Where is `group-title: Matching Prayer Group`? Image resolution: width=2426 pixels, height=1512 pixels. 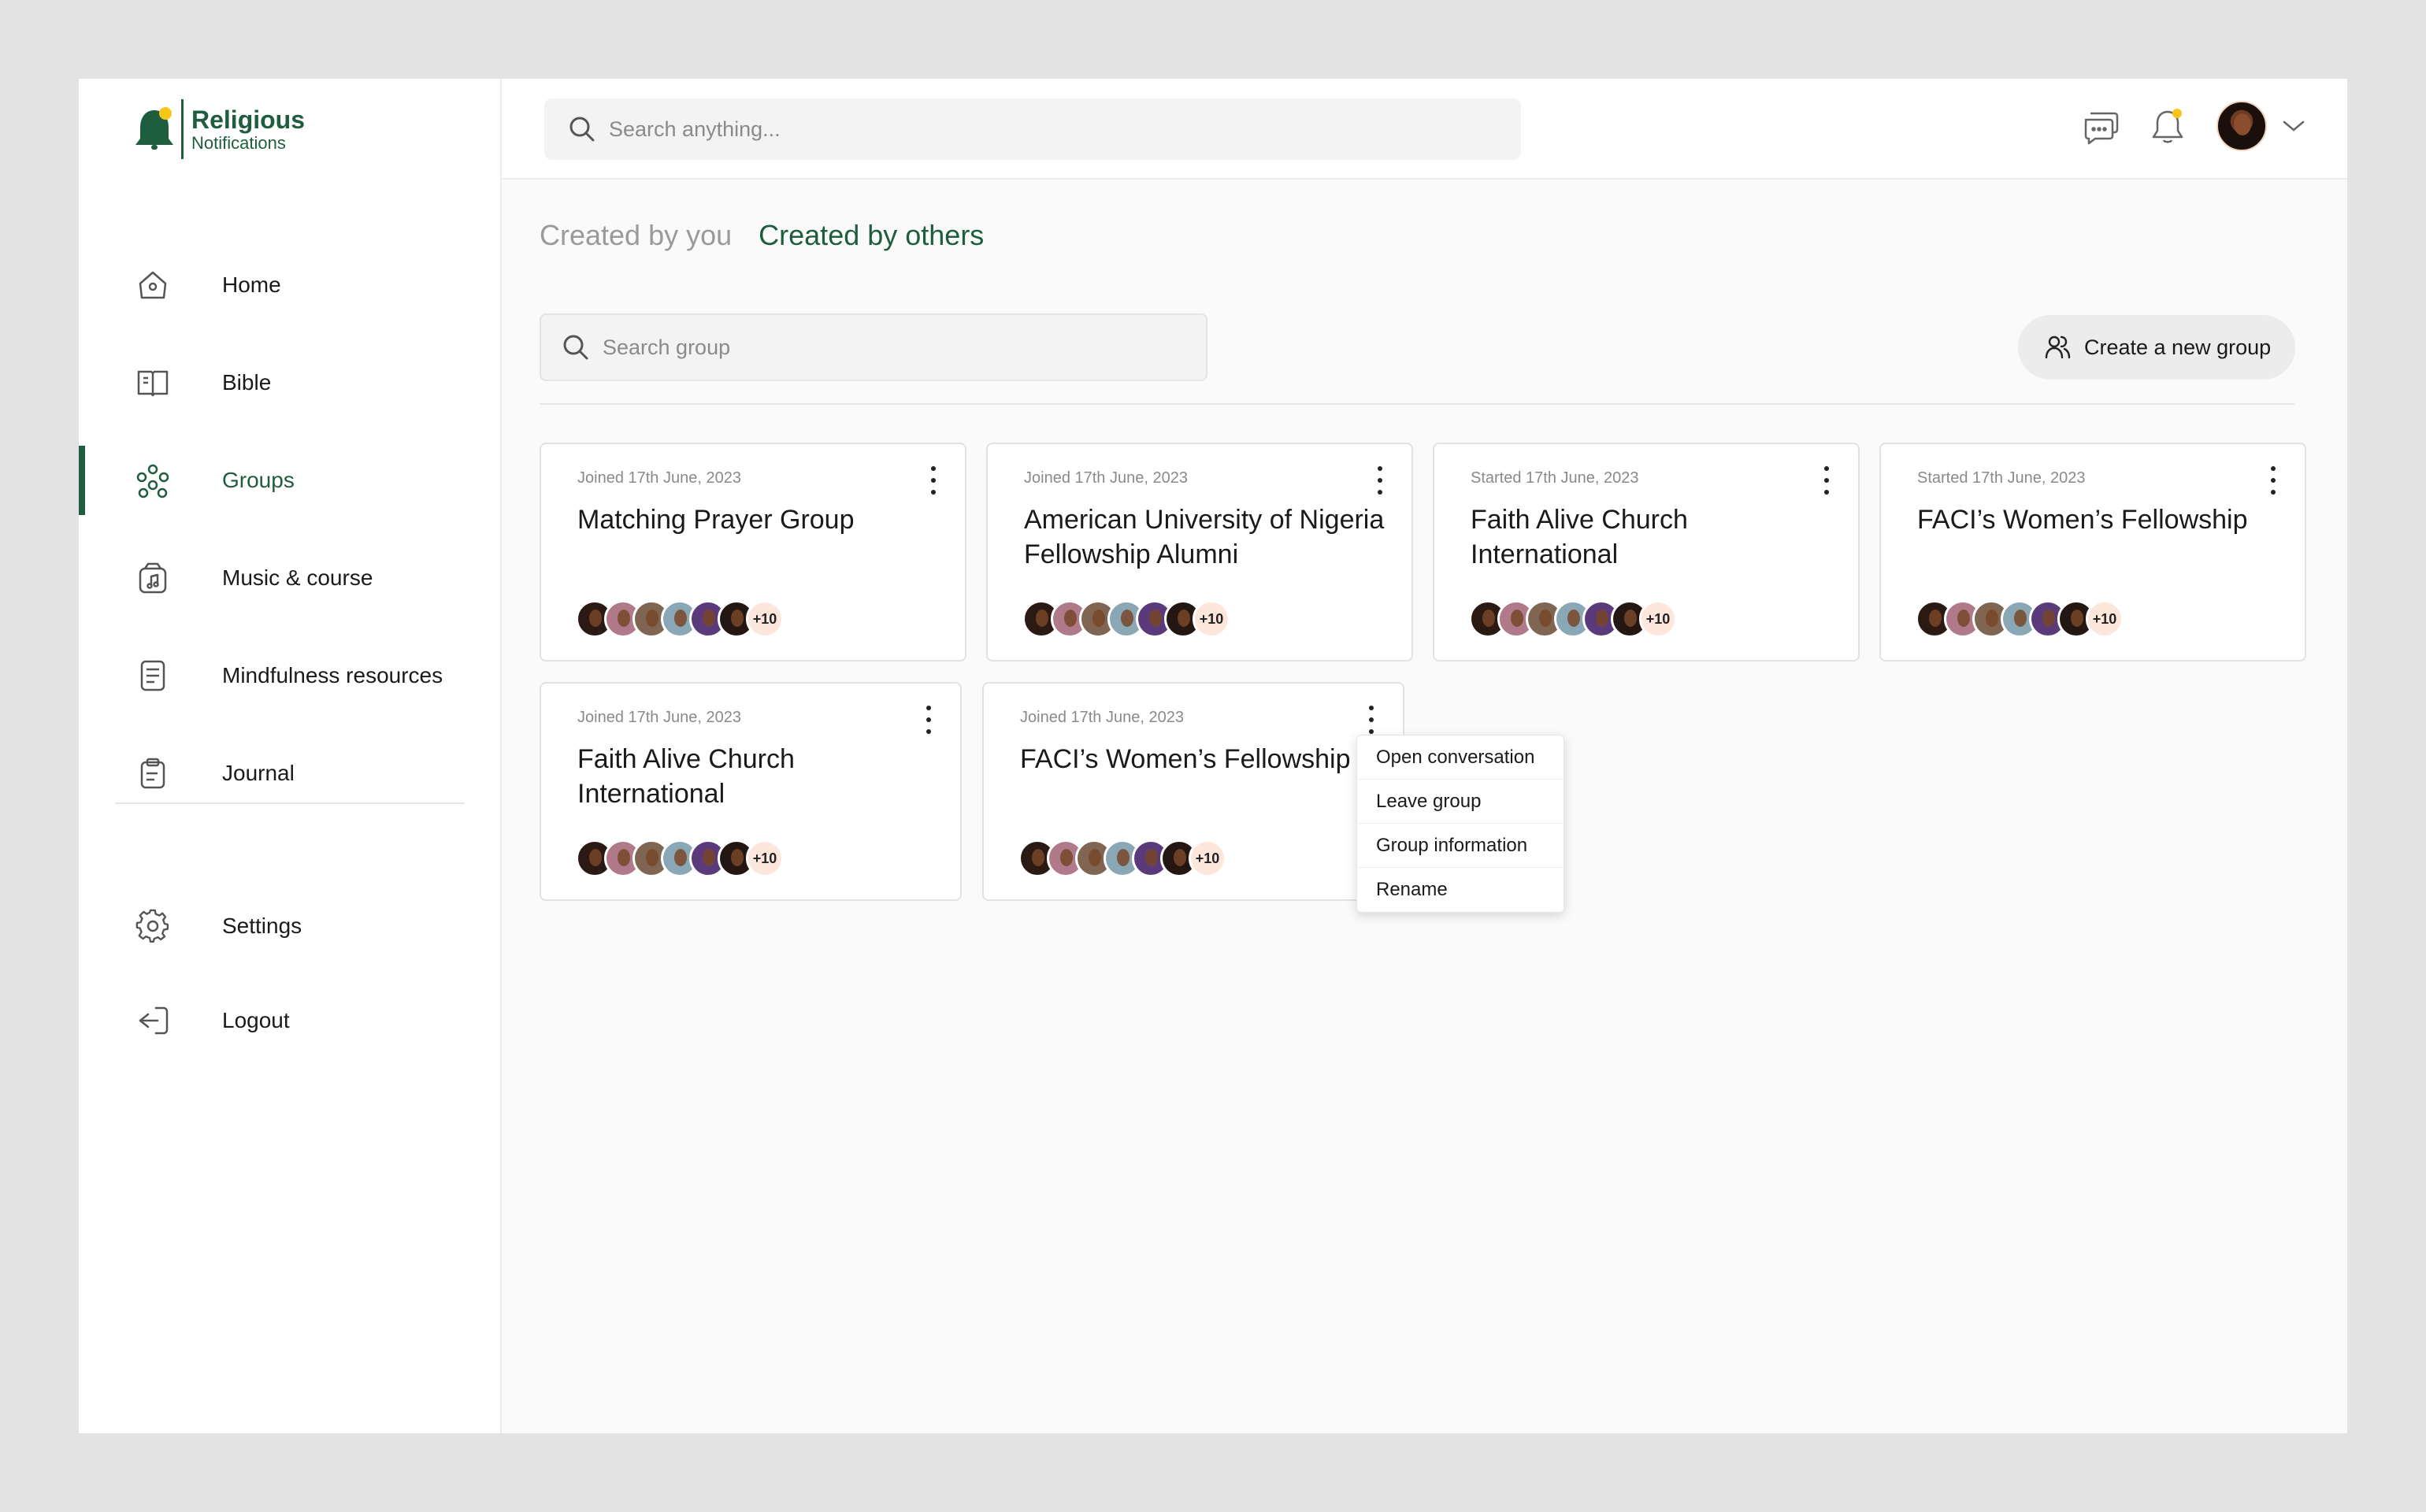
group-title: Matching Prayer Group is located at coordinates (716, 520).